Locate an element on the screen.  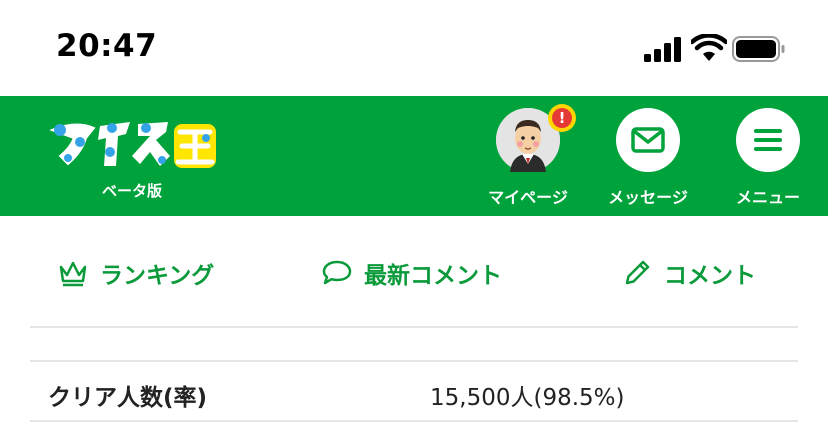
table-row-border is located at coordinates (414, 421).